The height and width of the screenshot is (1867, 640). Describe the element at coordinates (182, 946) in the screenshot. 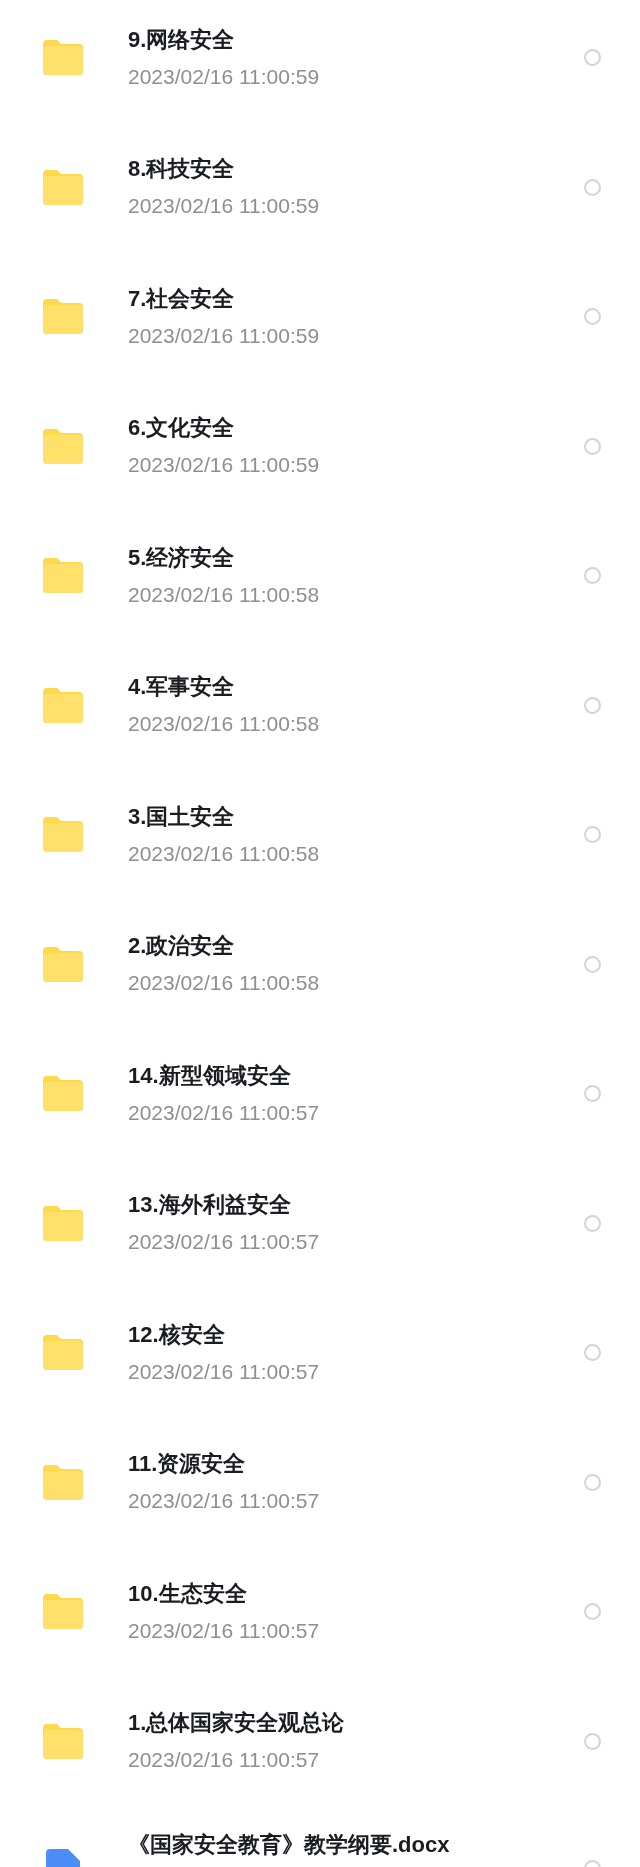

I see `file-name: 2.政治安全` at that location.